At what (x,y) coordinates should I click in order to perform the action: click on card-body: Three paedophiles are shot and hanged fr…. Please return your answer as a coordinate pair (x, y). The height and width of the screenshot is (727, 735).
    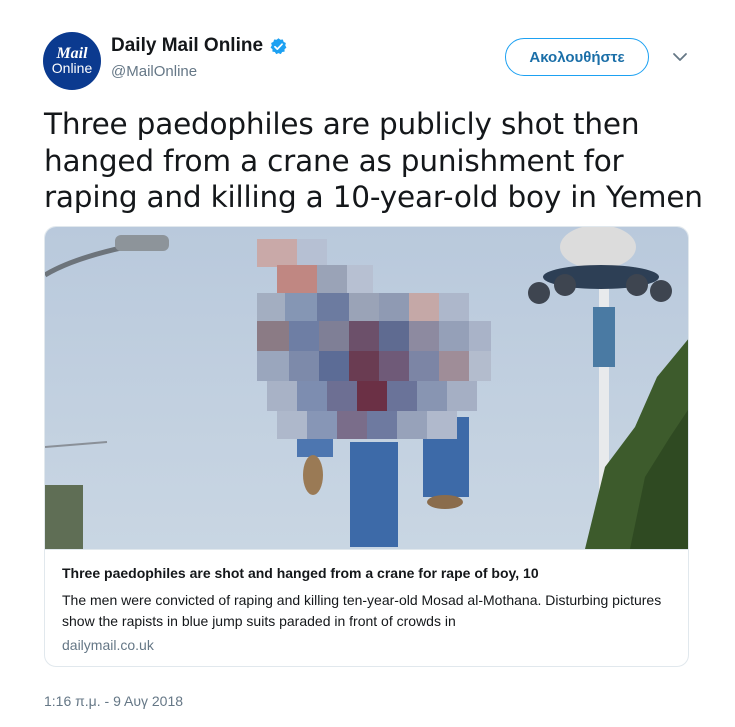
    Looking at the image, I should click on (366, 607).